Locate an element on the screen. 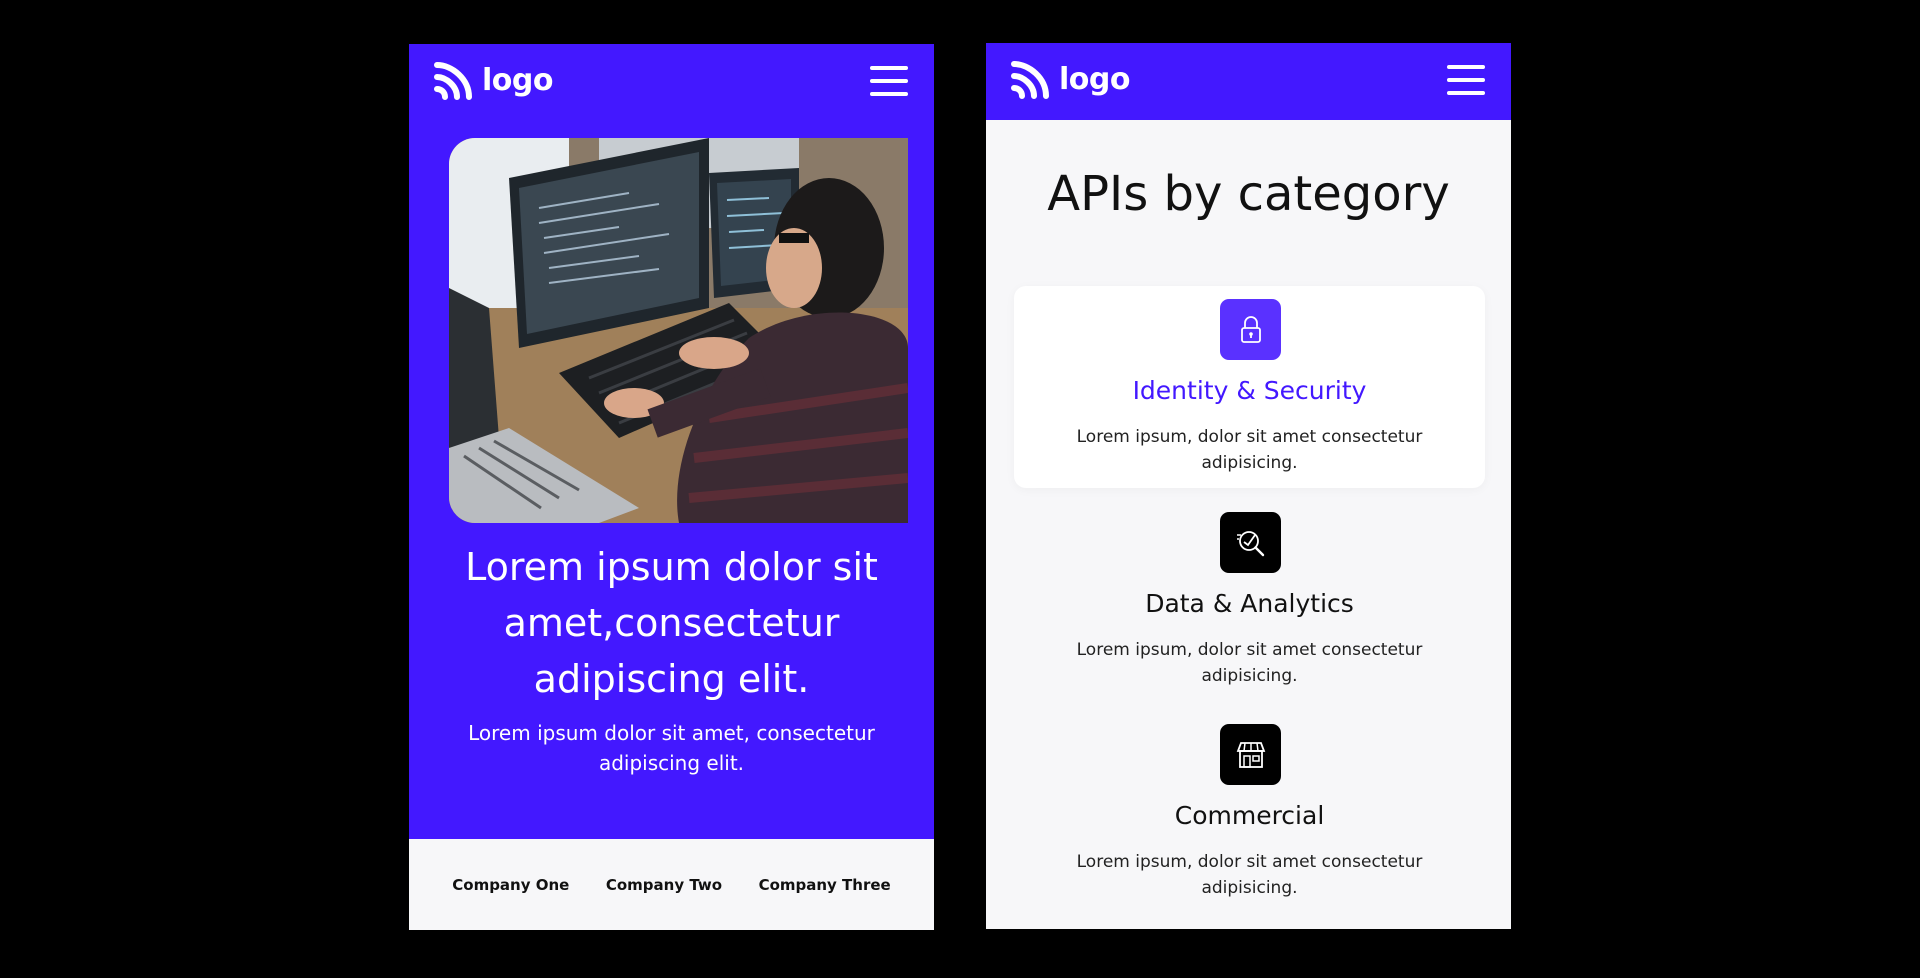 This screenshot has width=1920, height=978. category-title: Identity & Security is located at coordinates (1249, 390).